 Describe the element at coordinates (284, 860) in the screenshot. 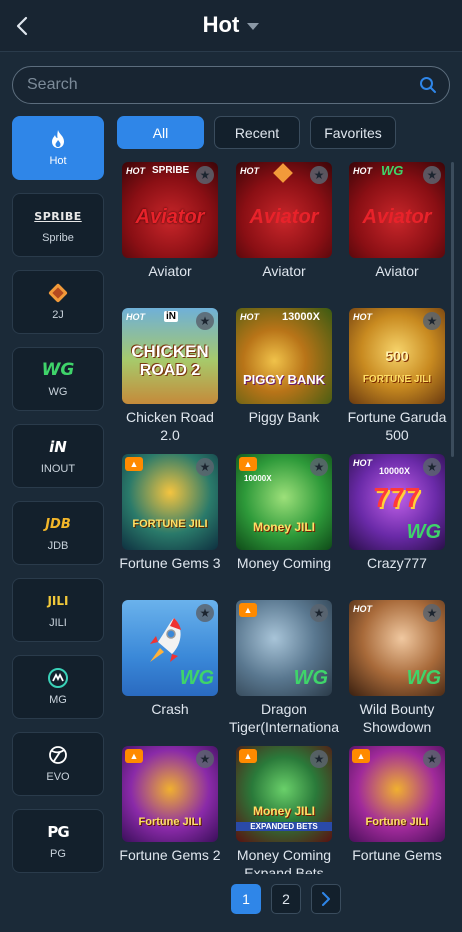

I see `game-name: Money Coming Expand Bets` at that location.